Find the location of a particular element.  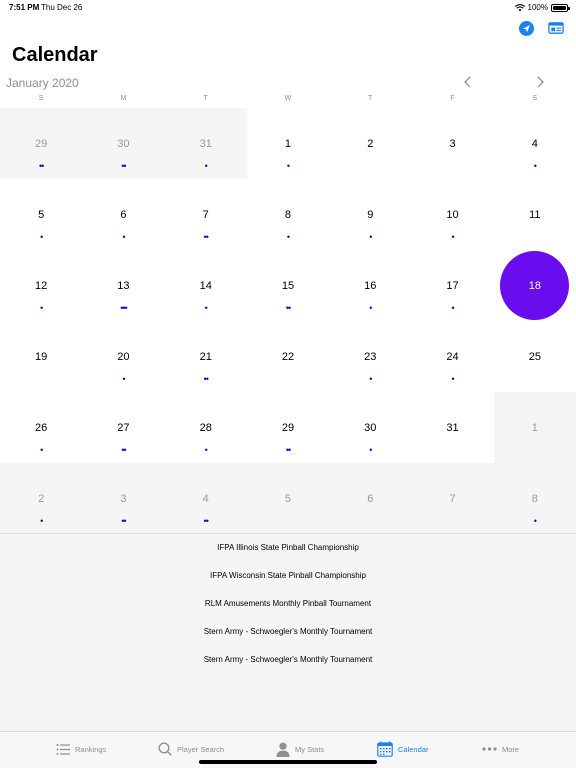

day-number: 5 is located at coordinates (41, 215).